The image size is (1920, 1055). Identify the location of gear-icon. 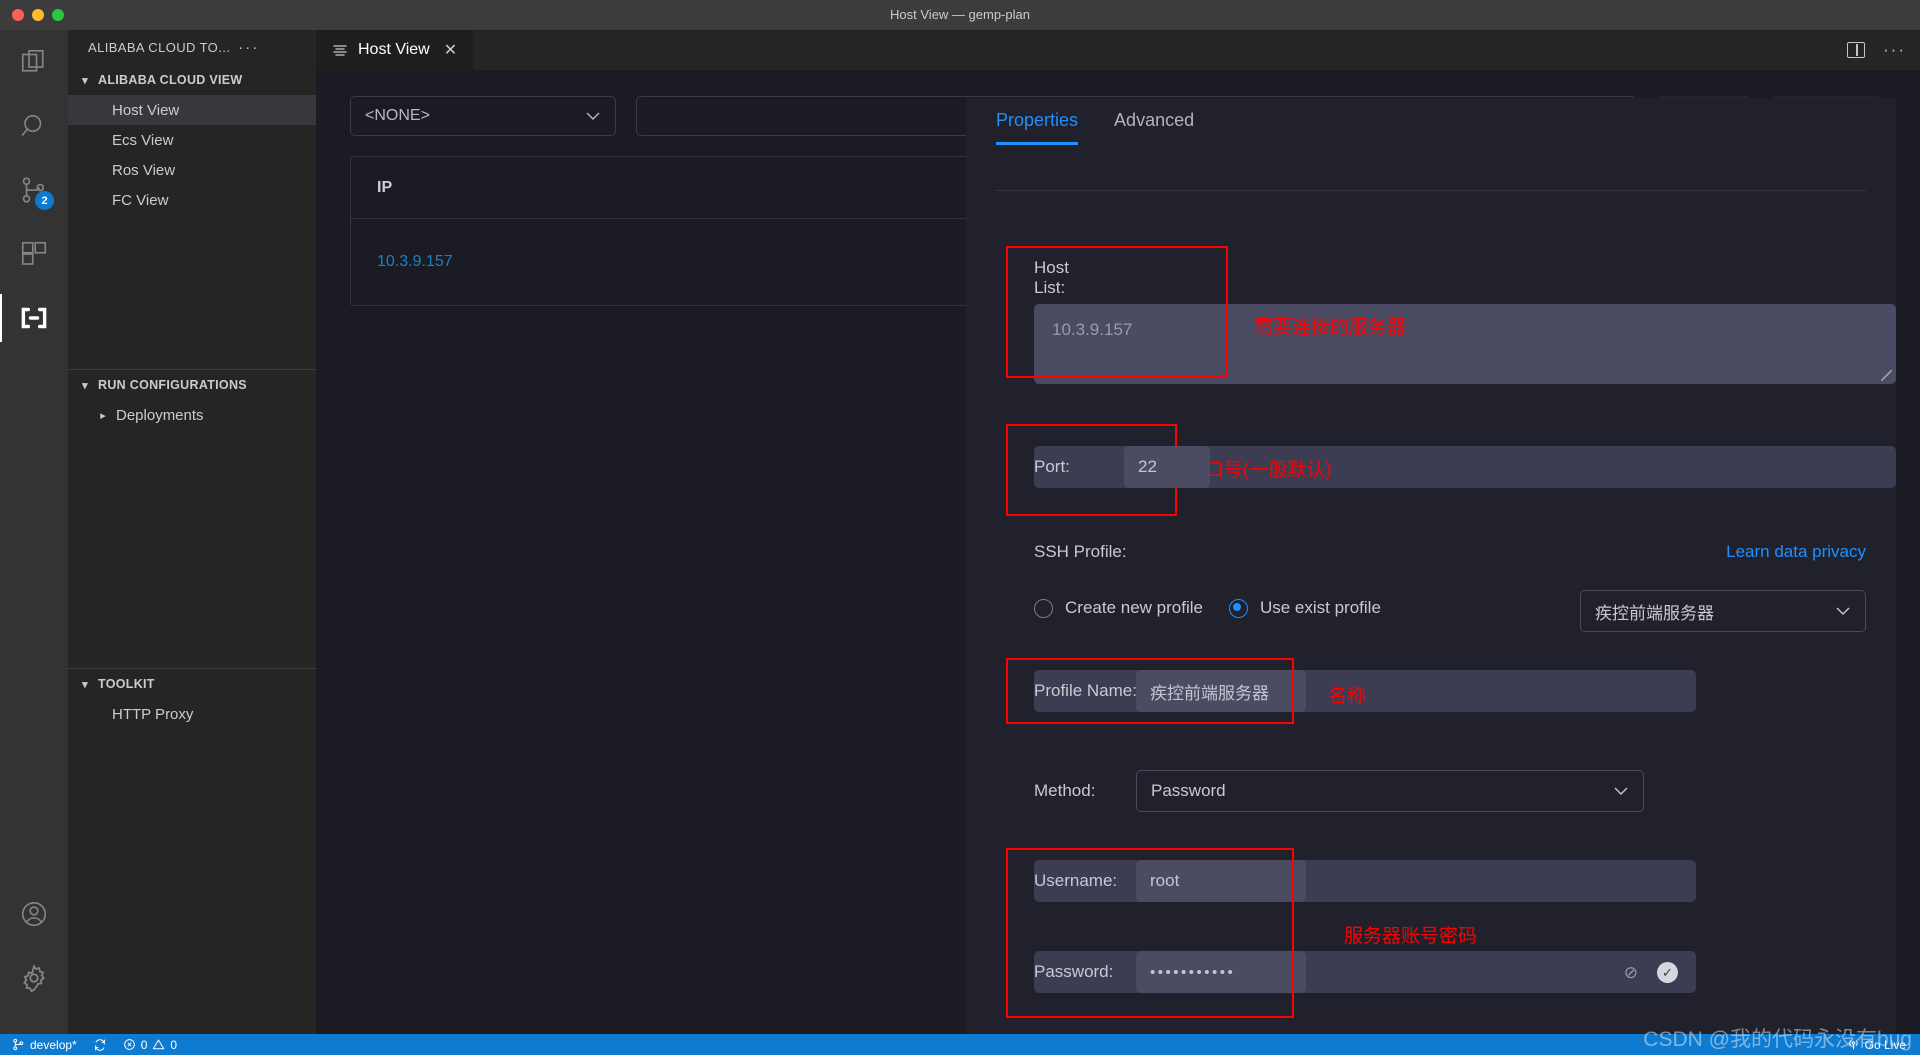
(34, 978).